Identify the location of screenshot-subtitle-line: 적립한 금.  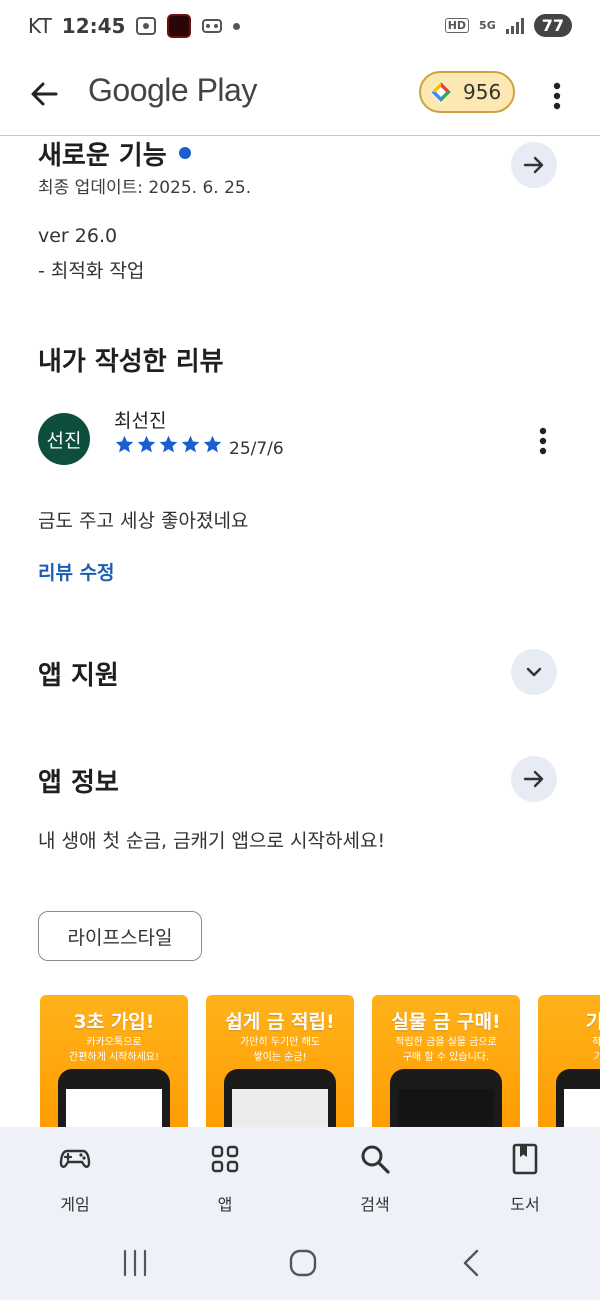
(596, 1042).